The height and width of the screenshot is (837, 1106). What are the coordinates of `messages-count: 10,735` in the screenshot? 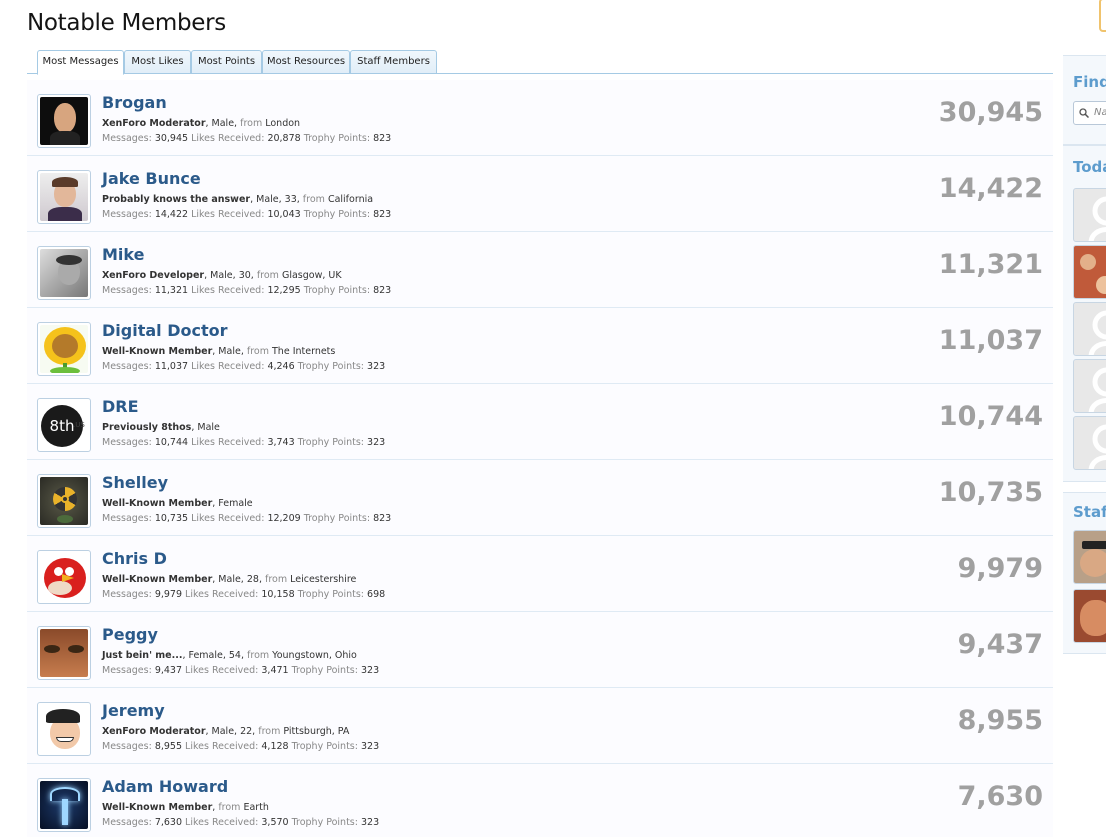 It's located at (173, 518).